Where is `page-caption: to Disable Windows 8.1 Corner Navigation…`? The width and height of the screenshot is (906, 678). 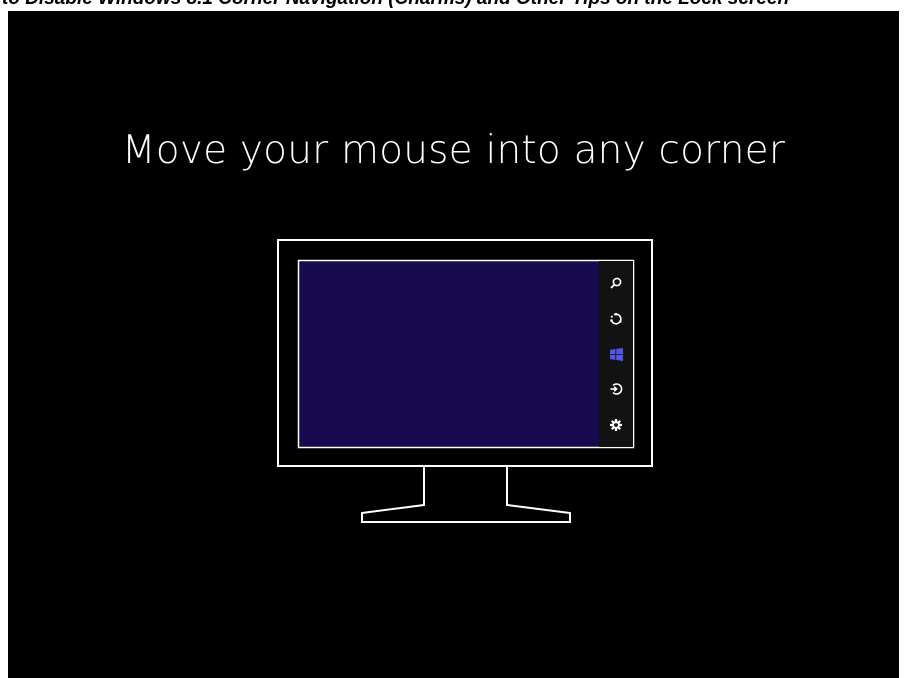 page-caption: to Disable Windows 8.1 Corner Navigation… is located at coordinates (453, 4).